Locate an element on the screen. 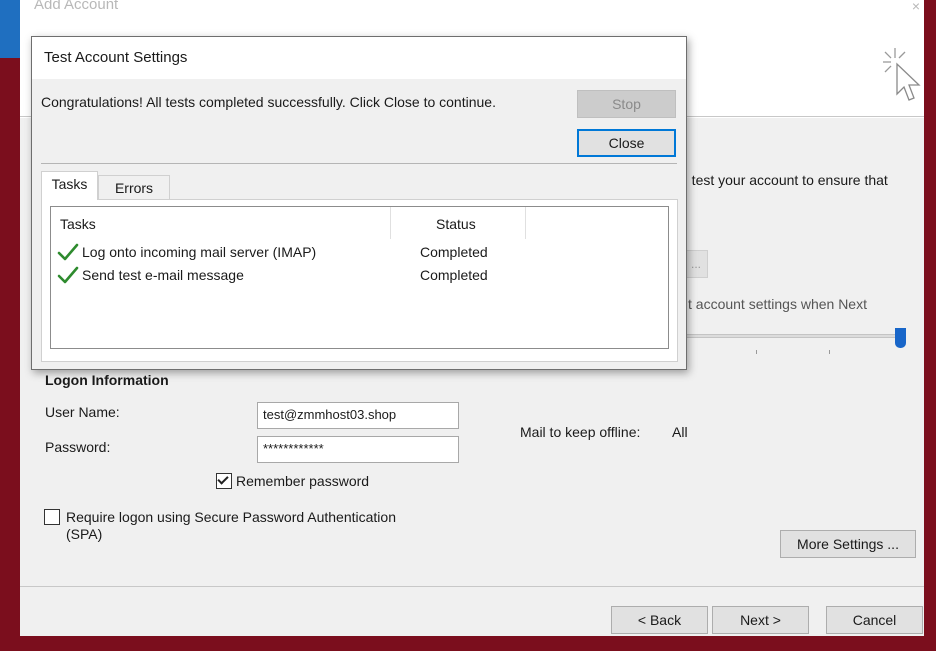  username-field: test@zmmhost03.shop is located at coordinates (358, 415).